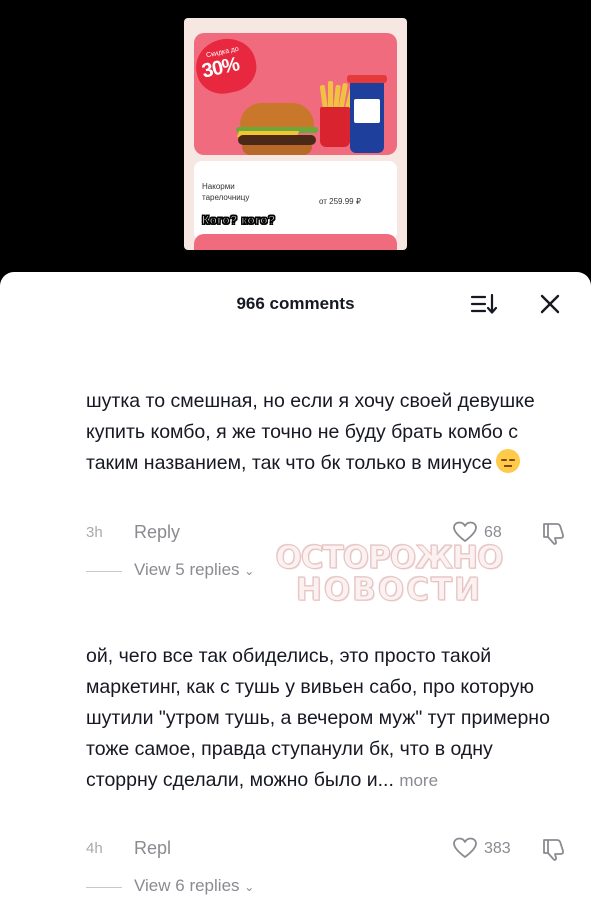  Describe the element at coordinates (340, 201) in the screenshot. I see `promo-price: от 259.99 ₽` at that location.